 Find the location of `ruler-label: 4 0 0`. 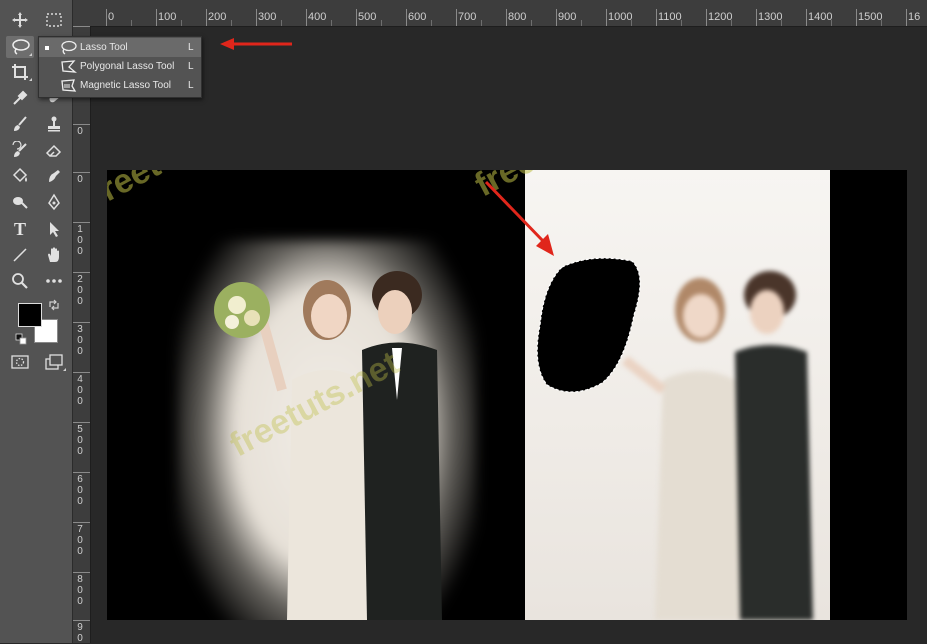

ruler-label: 4 0 0 is located at coordinates (80, 390).